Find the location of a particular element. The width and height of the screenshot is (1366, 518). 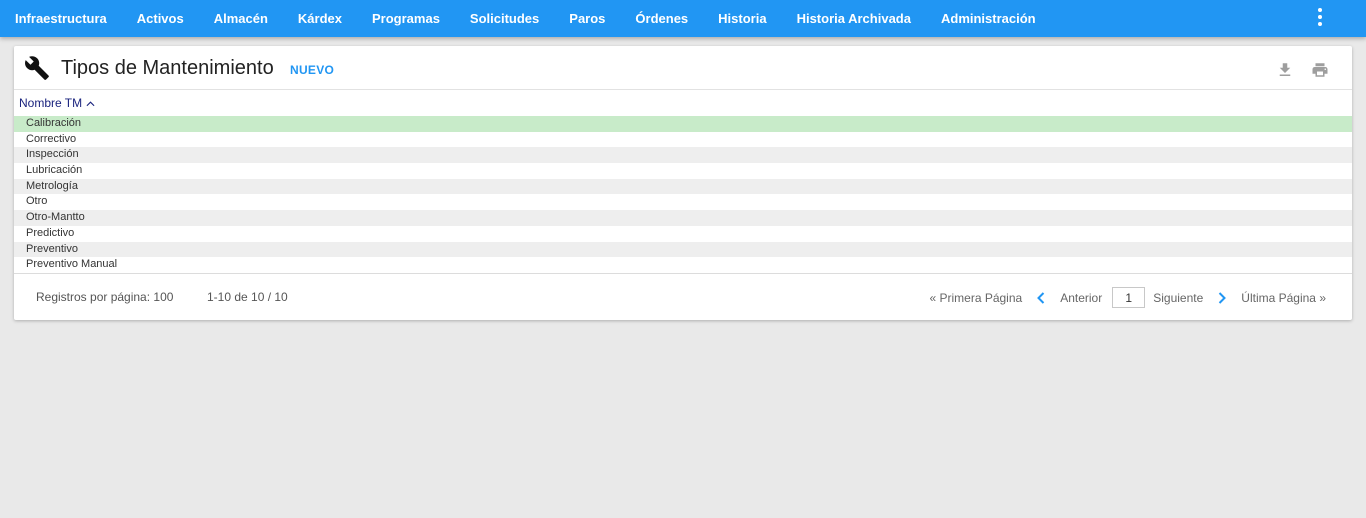

page-number-input is located at coordinates (1129, 297).